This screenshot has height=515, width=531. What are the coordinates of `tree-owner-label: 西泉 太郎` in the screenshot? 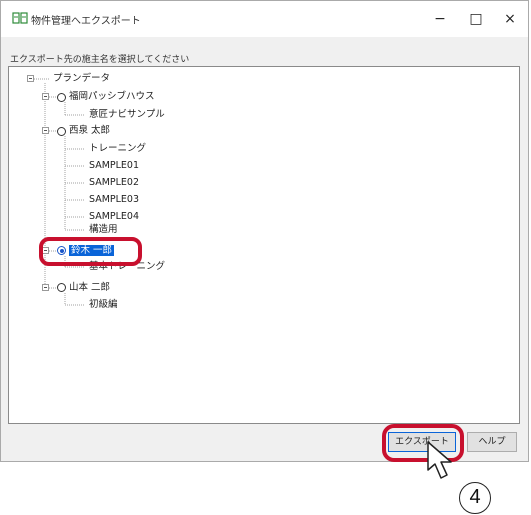 It's located at (89, 131).